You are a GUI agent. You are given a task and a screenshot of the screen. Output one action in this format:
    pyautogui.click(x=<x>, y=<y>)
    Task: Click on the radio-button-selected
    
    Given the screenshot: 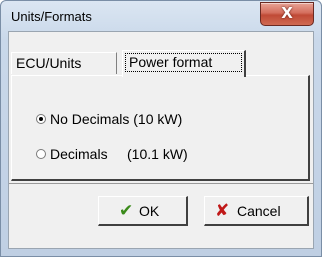 What is the action you would take?
    pyautogui.click(x=41, y=119)
    